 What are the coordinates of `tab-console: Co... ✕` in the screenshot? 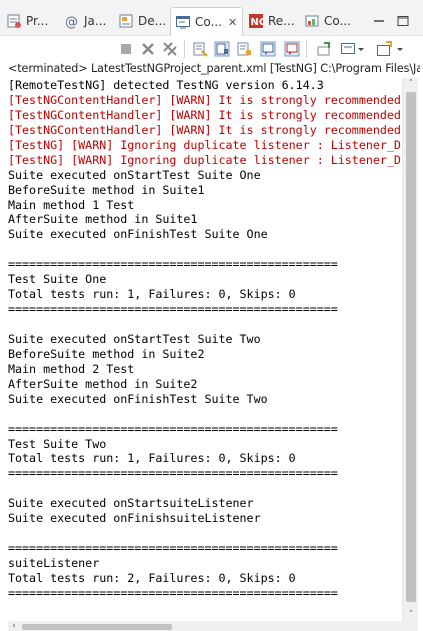 It's located at (206, 21).